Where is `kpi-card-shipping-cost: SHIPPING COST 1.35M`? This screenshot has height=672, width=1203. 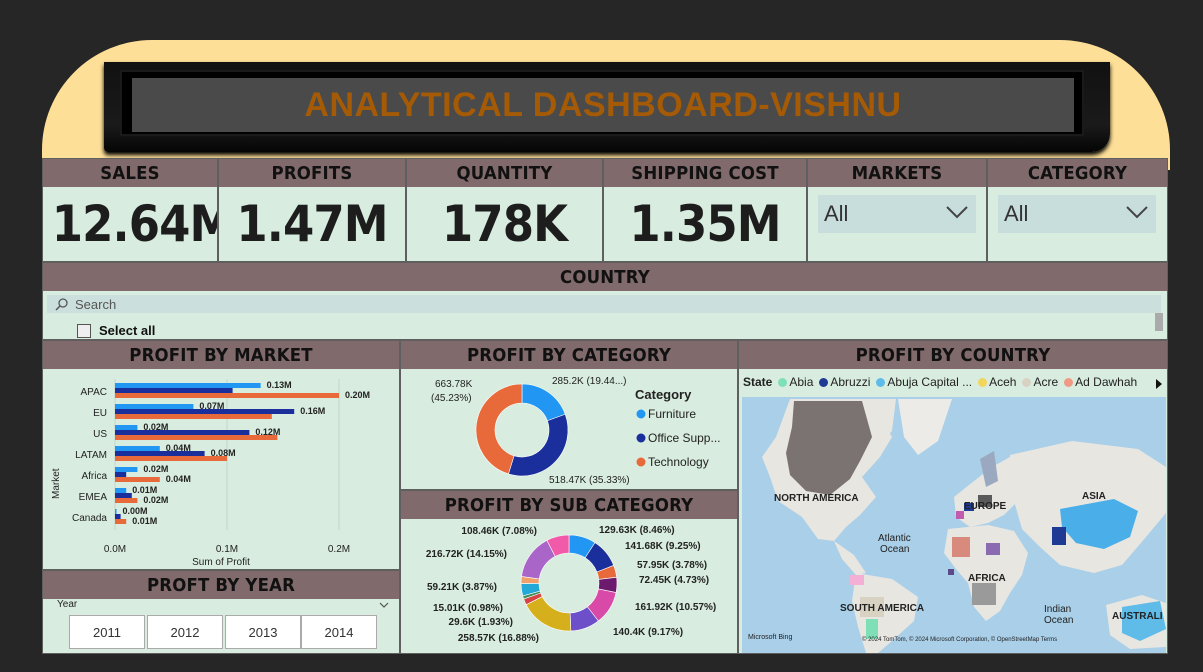
kpi-card-shipping-cost: SHIPPING COST 1.35M is located at coordinates (705, 210).